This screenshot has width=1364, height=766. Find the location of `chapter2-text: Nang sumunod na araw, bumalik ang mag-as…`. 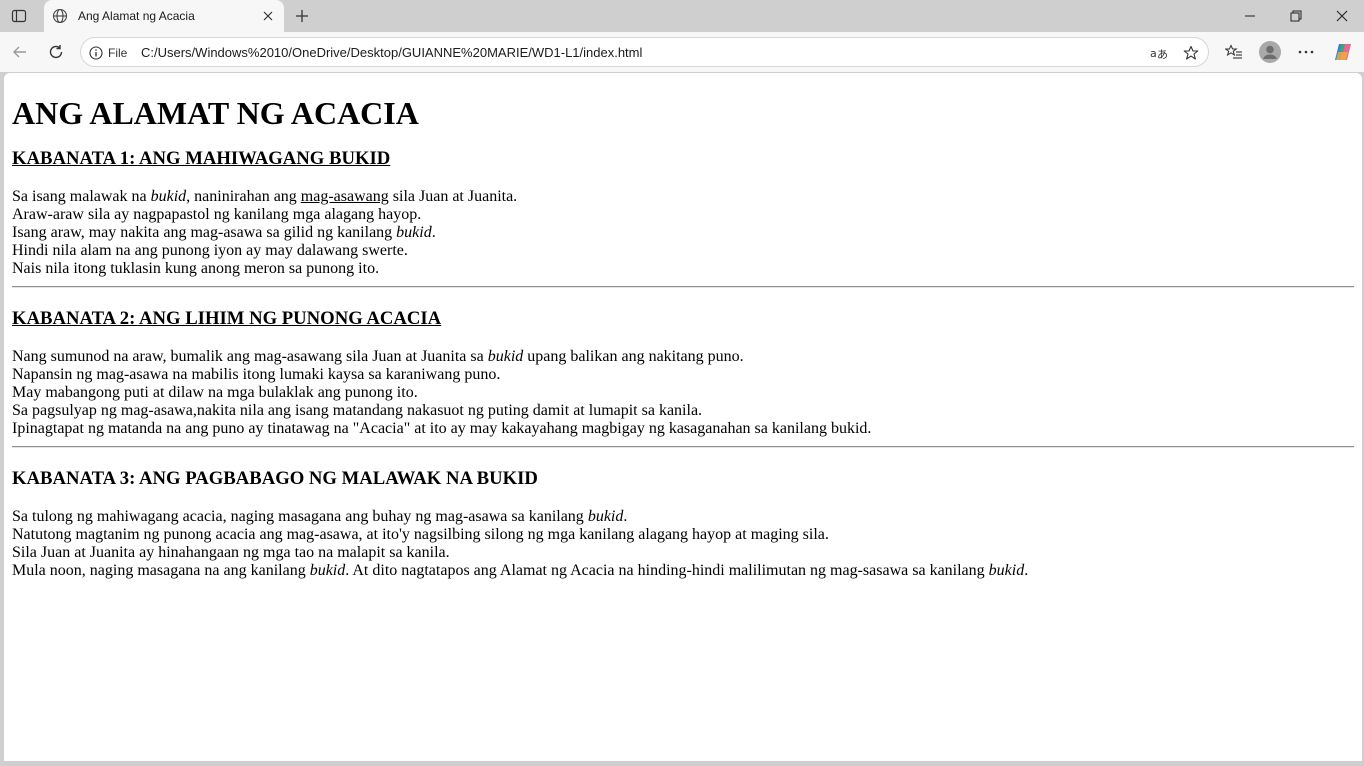

chapter2-text: Nang sumunod na araw, bumalik ang mag-as… is located at coordinates (250, 356).